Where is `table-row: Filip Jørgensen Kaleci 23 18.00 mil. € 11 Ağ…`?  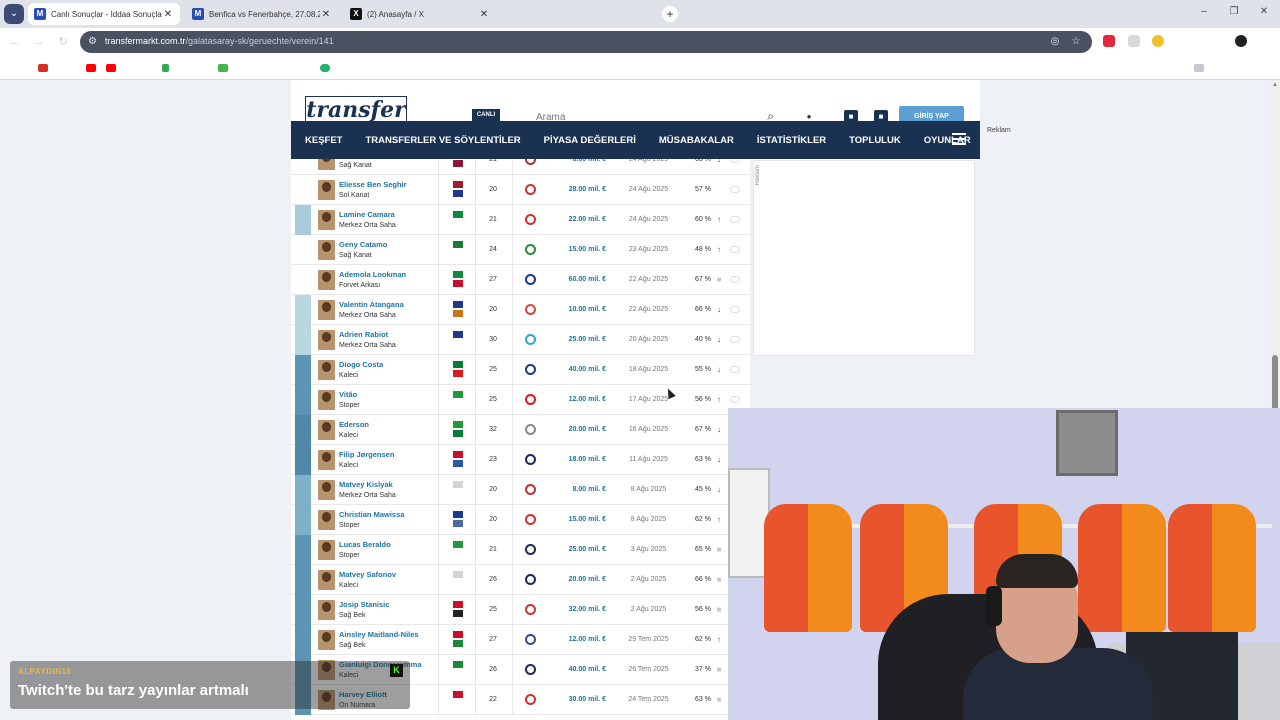
table-row: Filip Jørgensen Kaleci 23 18.00 mil. € 11 Ağ… is located at coordinates (520, 460).